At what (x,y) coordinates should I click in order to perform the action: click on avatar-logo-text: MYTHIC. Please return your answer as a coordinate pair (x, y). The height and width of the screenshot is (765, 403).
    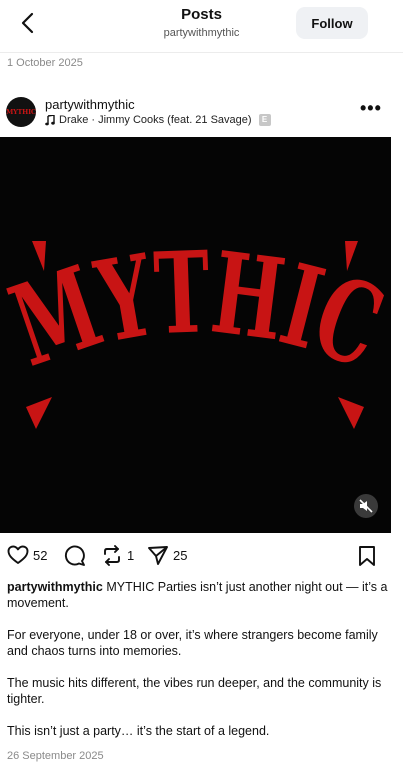
    Looking at the image, I should click on (21, 112).